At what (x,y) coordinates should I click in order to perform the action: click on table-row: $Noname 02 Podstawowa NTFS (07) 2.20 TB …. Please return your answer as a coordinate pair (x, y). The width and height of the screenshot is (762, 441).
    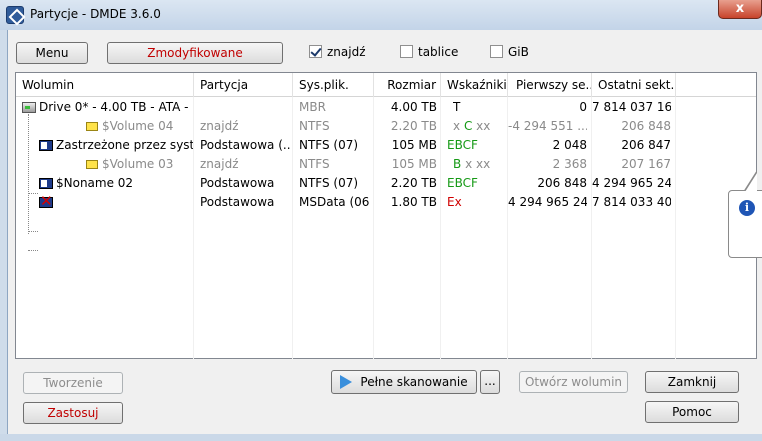
    Looking at the image, I should click on (386, 183).